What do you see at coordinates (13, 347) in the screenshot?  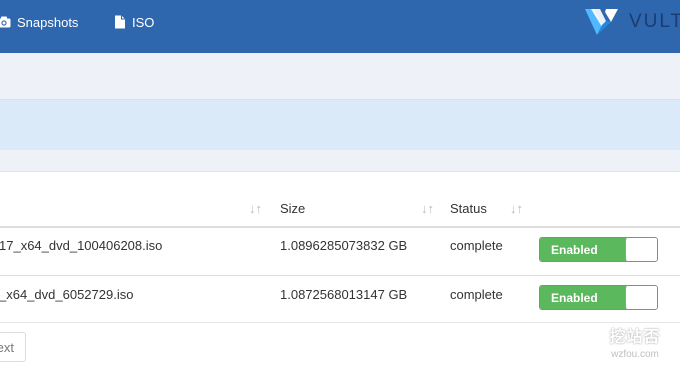 I see `next-page-button: ext` at bounding box center [13, 347].